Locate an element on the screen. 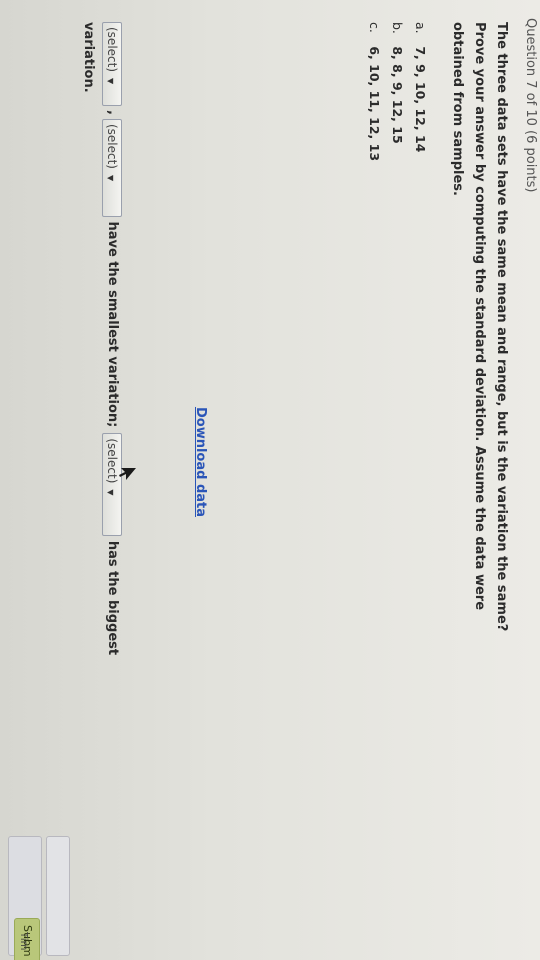 This screenshot has height=960, width=540. download-row: Download data is located at coordinates (202, 462).